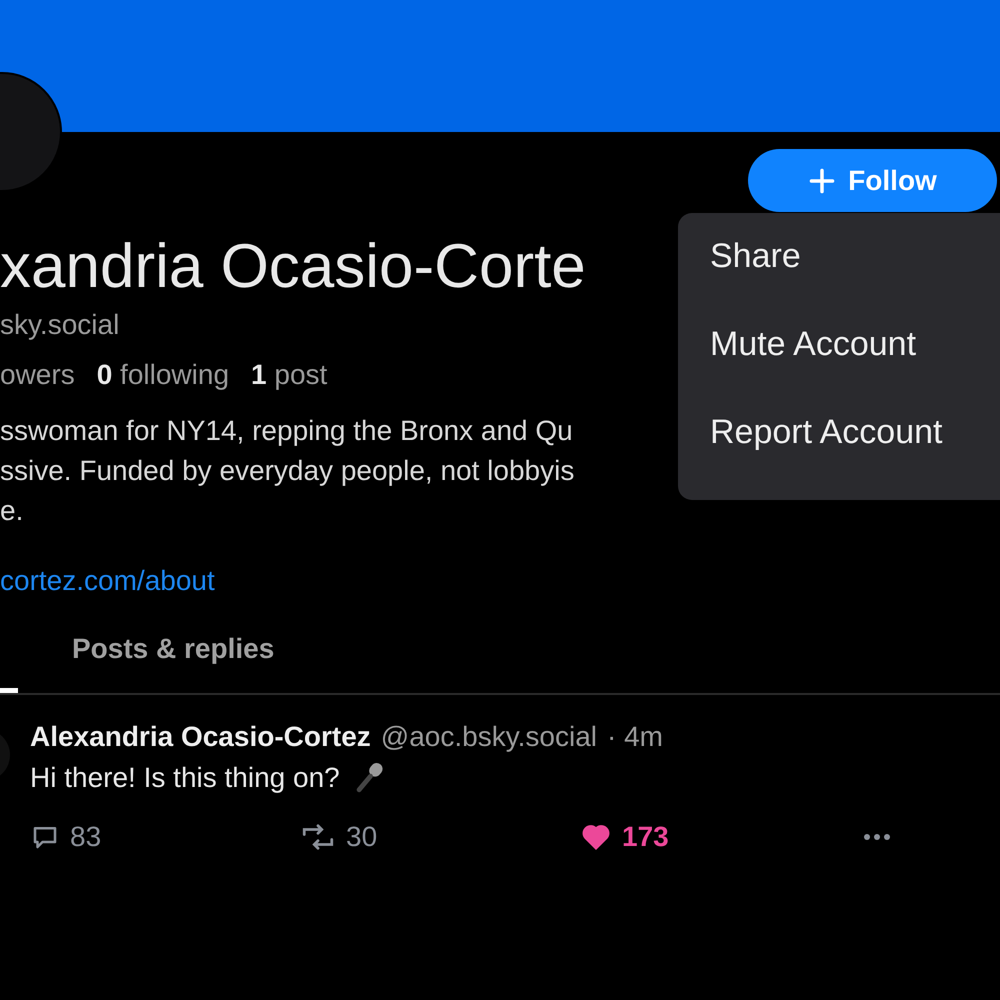 The height and width of the screenshot is (1000, 1000). Describe the element at coordinates (289, 375) in the screenshot. I see `stat-count: 1 post` at that location.